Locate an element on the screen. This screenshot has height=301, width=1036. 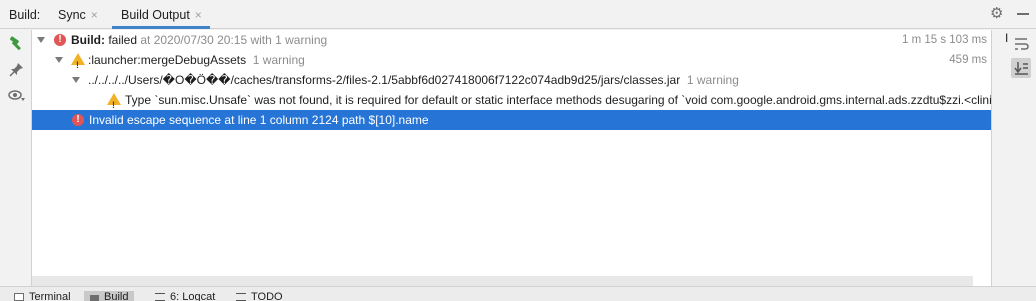
build-details: at 2020/07/30 20:15 with 1 warning is located at coordinates (232, 40).